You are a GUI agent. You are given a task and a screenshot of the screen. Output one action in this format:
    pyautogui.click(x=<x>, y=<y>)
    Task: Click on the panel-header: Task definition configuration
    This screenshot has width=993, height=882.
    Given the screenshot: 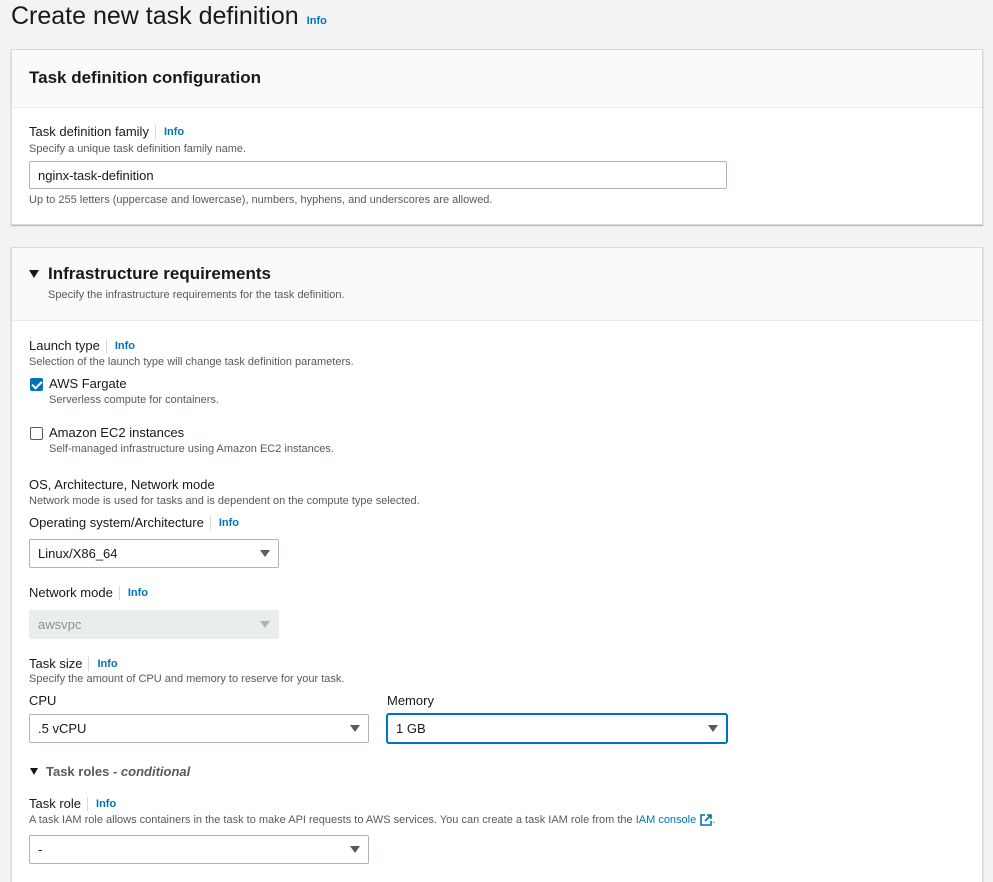 What is the action you would take?
    pyautogui.click(x=497, y=79)
    